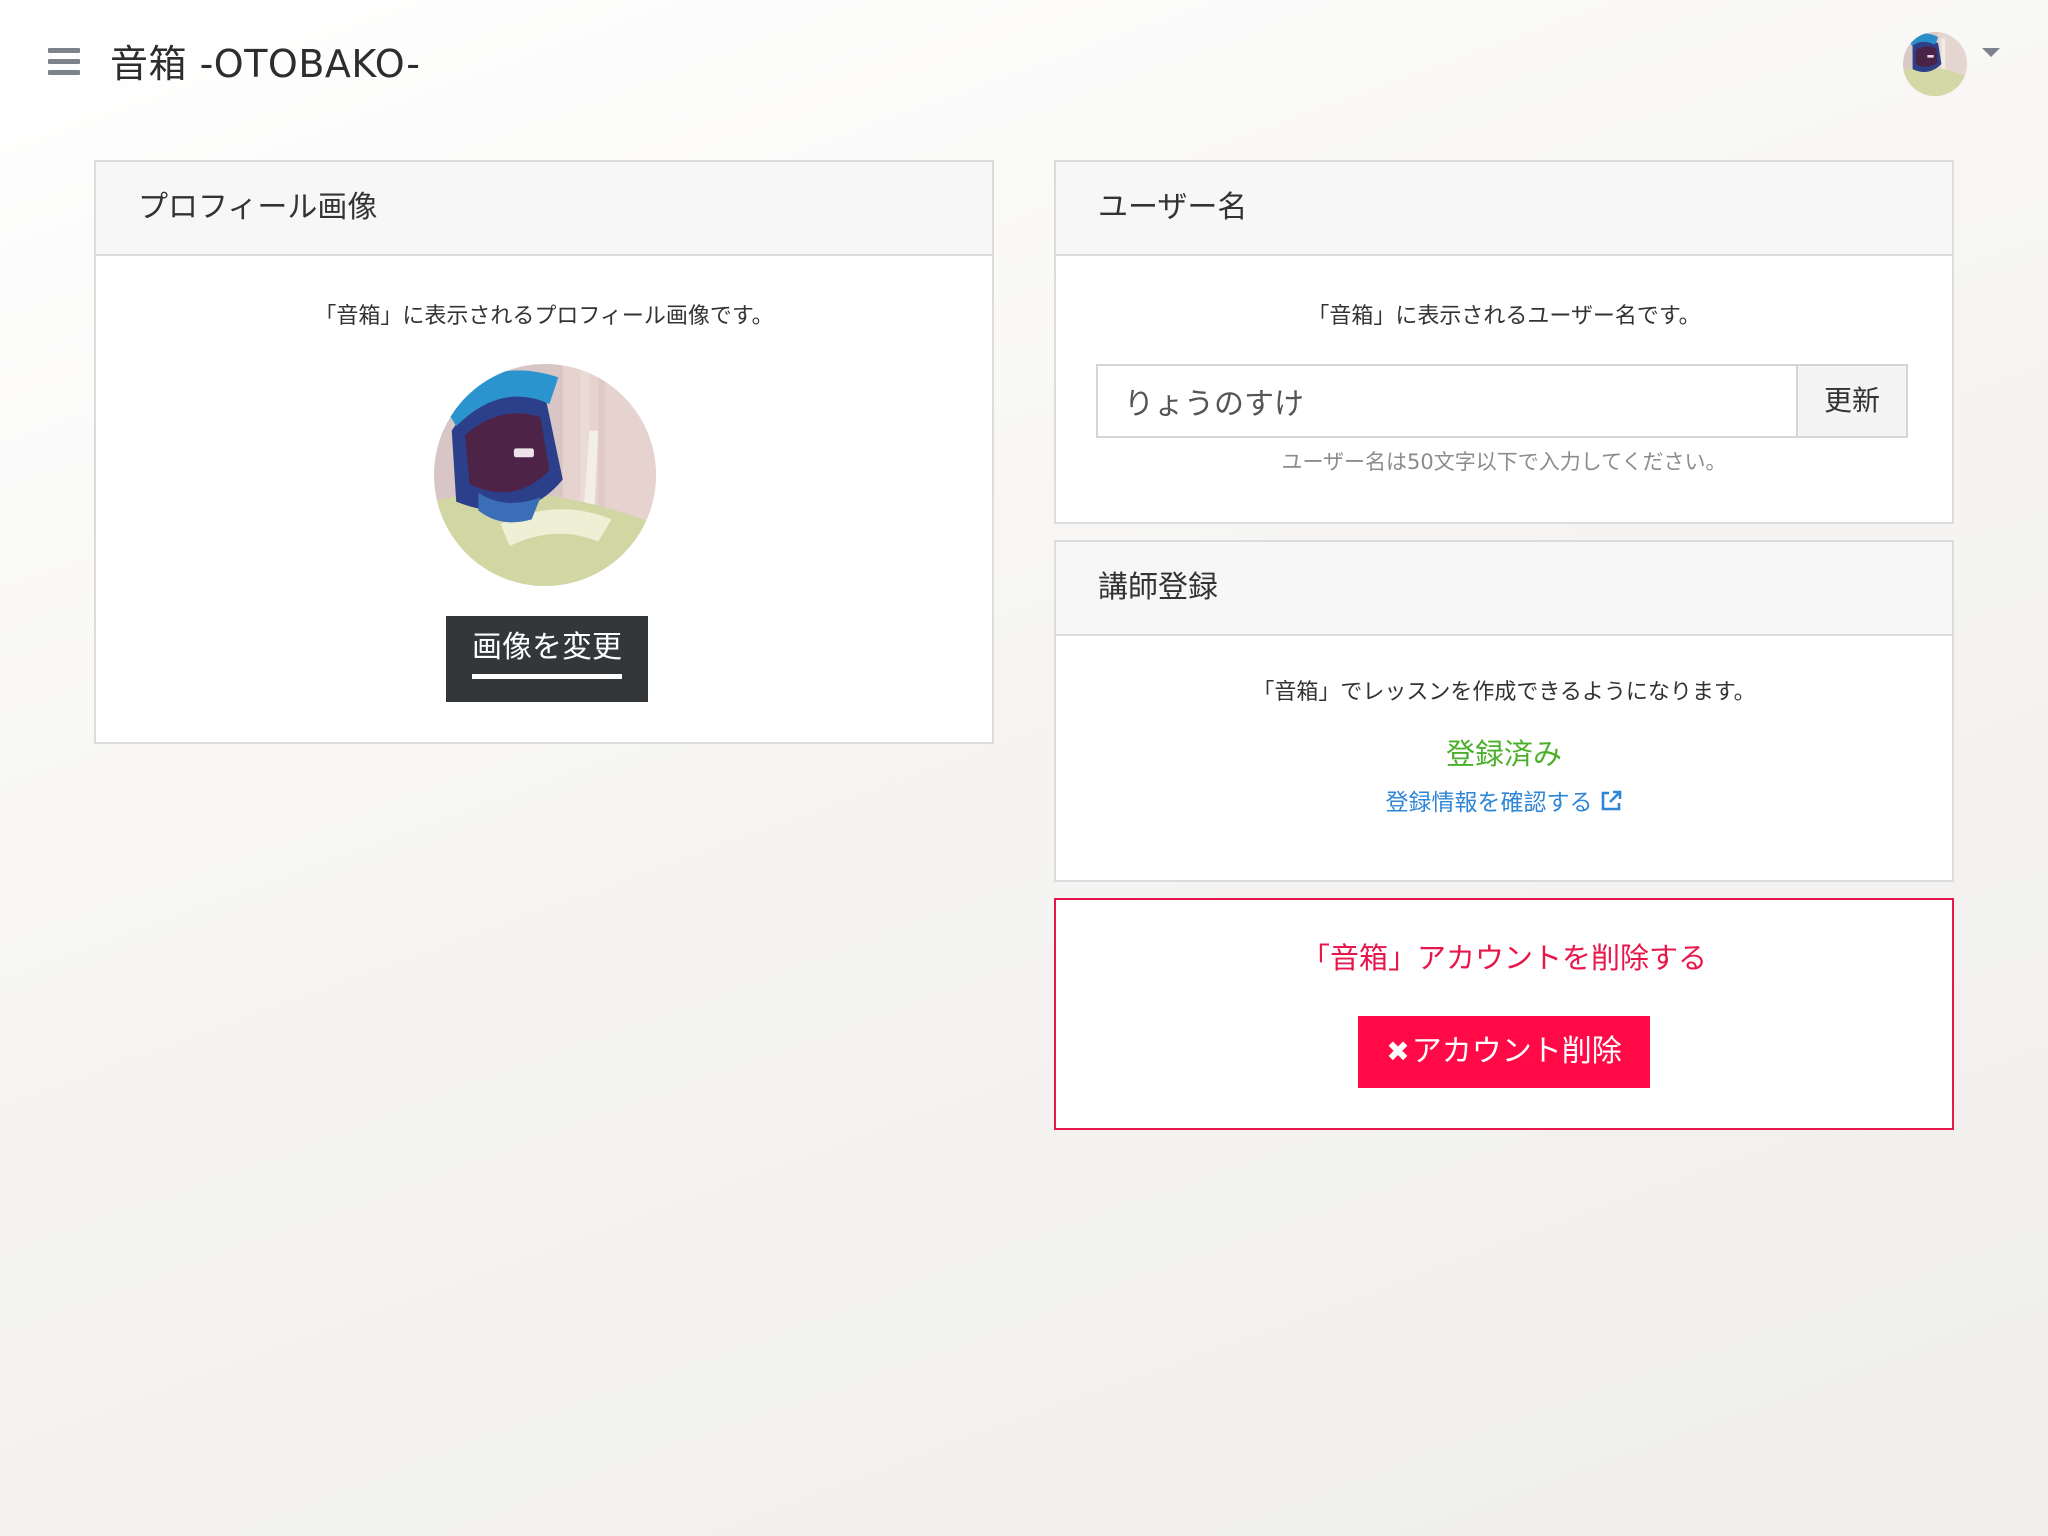 This screenshot has height=1536, width=2048. I want to click on teacher-registration-heading: 講師登録, so click(1504, 589).